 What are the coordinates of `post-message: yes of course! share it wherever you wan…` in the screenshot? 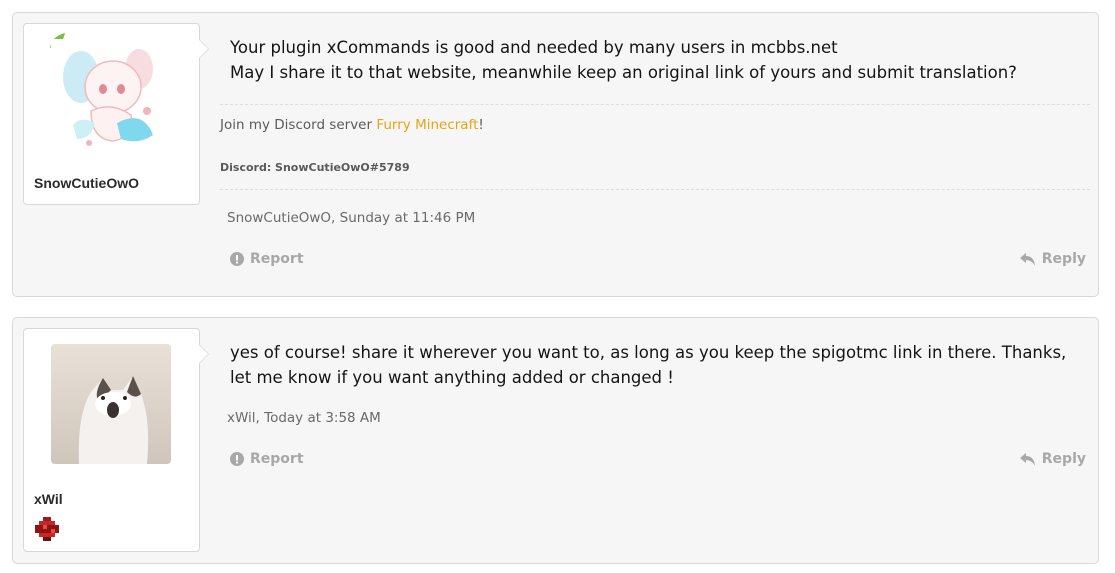 It's located at (660, 365).